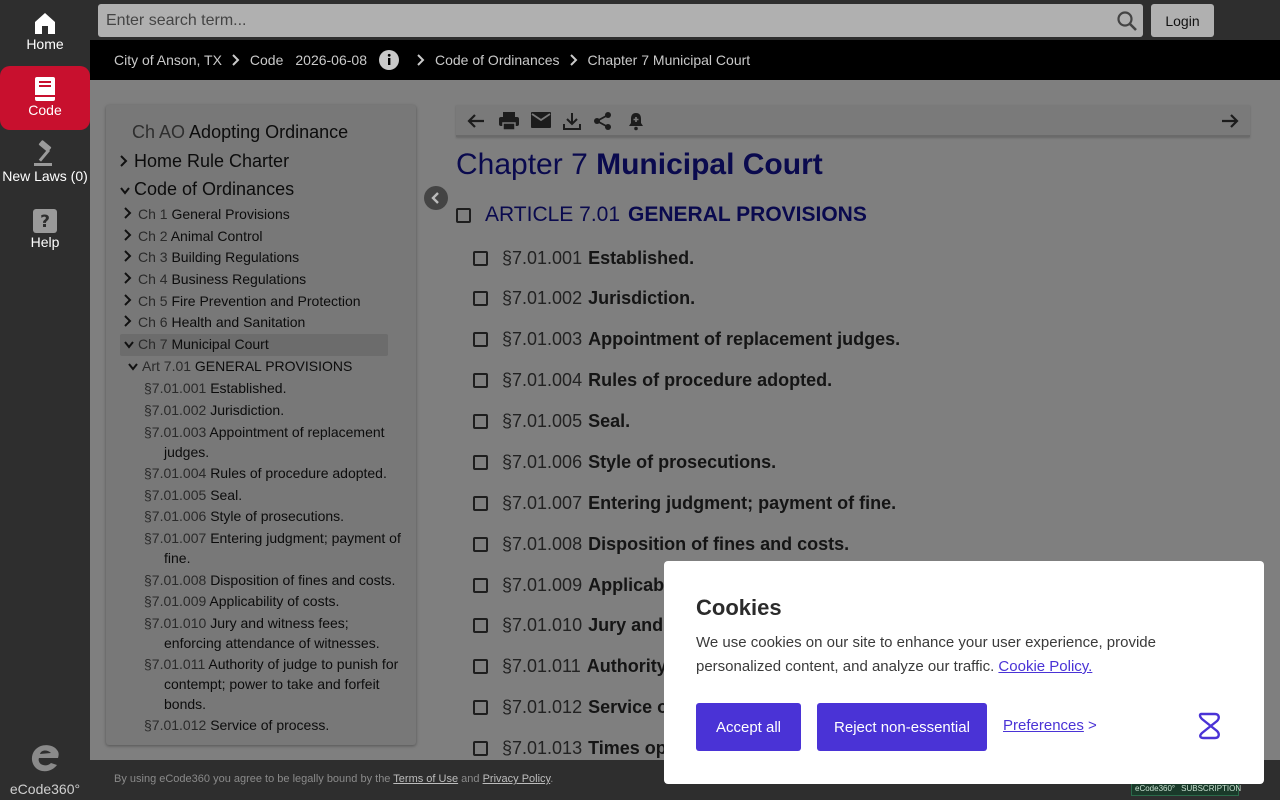 The height and width of the screenshot is (800, 1280). I want to click on info-icon, so click(389, 60).